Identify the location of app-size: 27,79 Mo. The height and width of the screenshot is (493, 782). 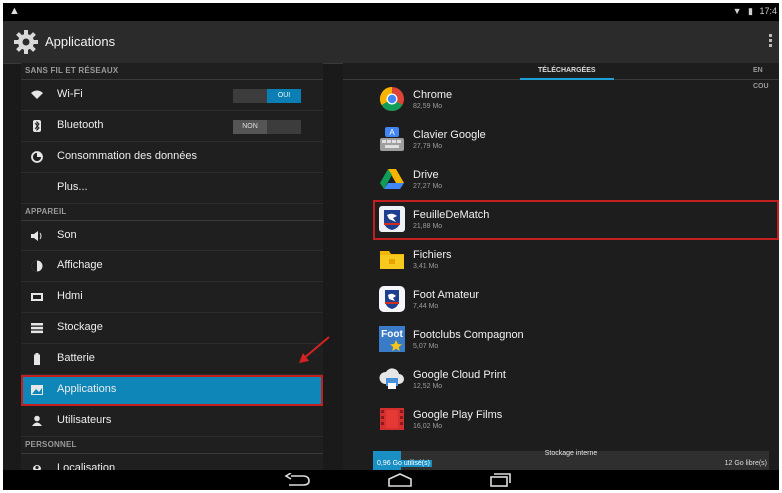
(428, 146).